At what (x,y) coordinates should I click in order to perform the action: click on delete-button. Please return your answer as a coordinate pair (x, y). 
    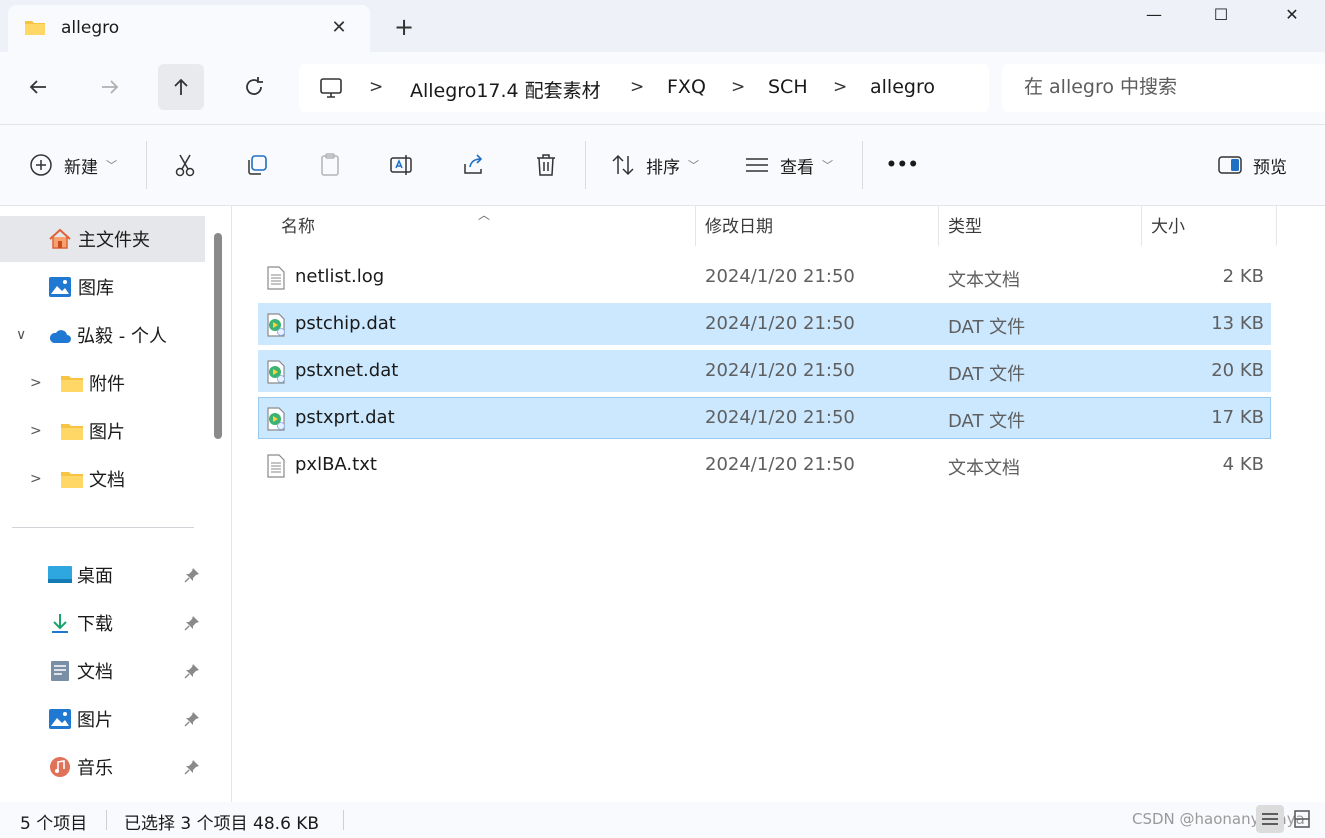
    Looking at the image, I should click on (546, 165).